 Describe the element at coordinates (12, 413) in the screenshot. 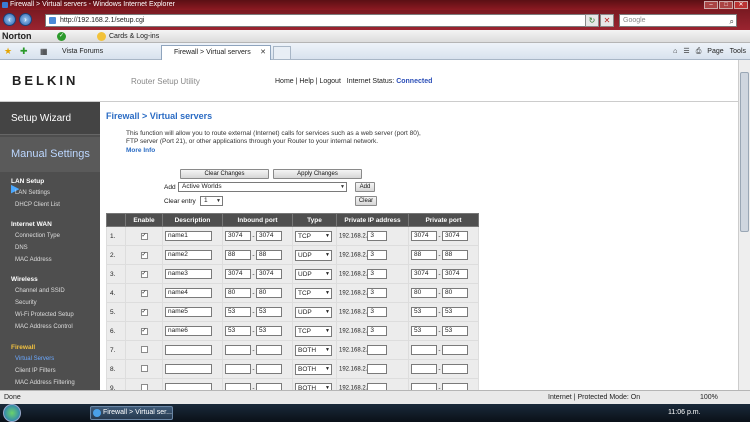

I see `start-button` at that location.